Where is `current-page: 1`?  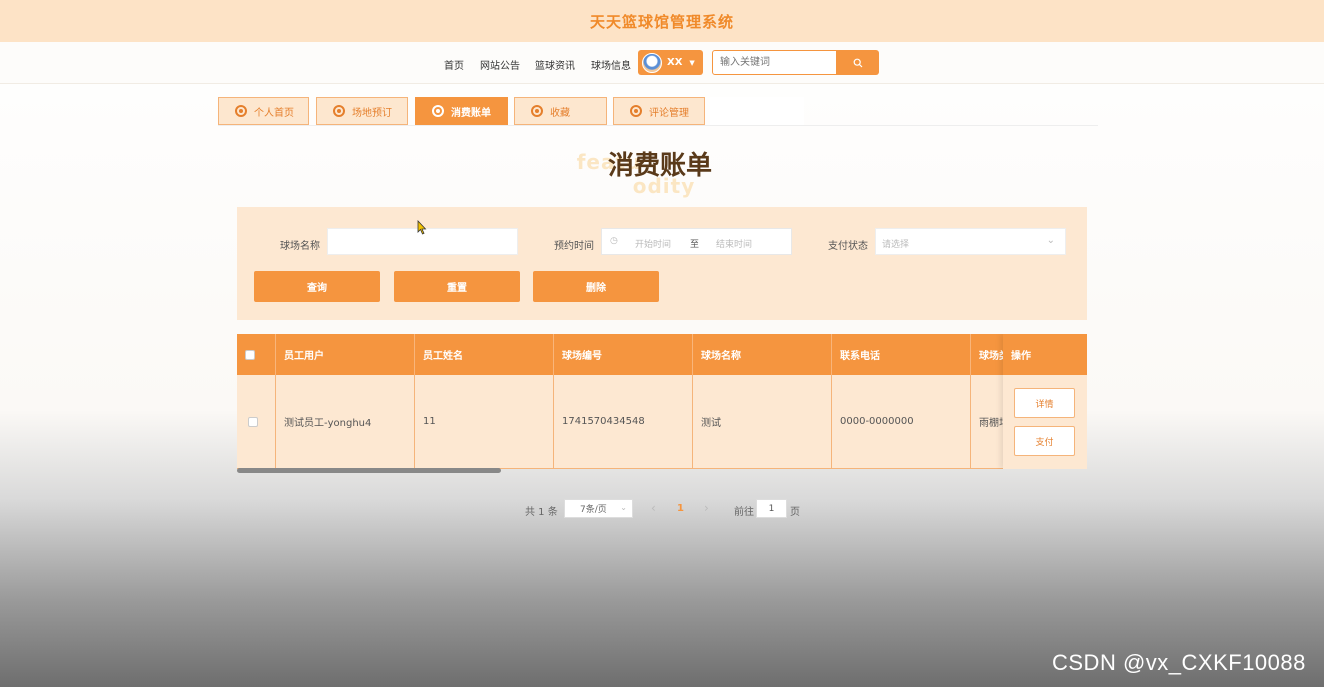 current-page: 1 is located at coordinates (680, 512).